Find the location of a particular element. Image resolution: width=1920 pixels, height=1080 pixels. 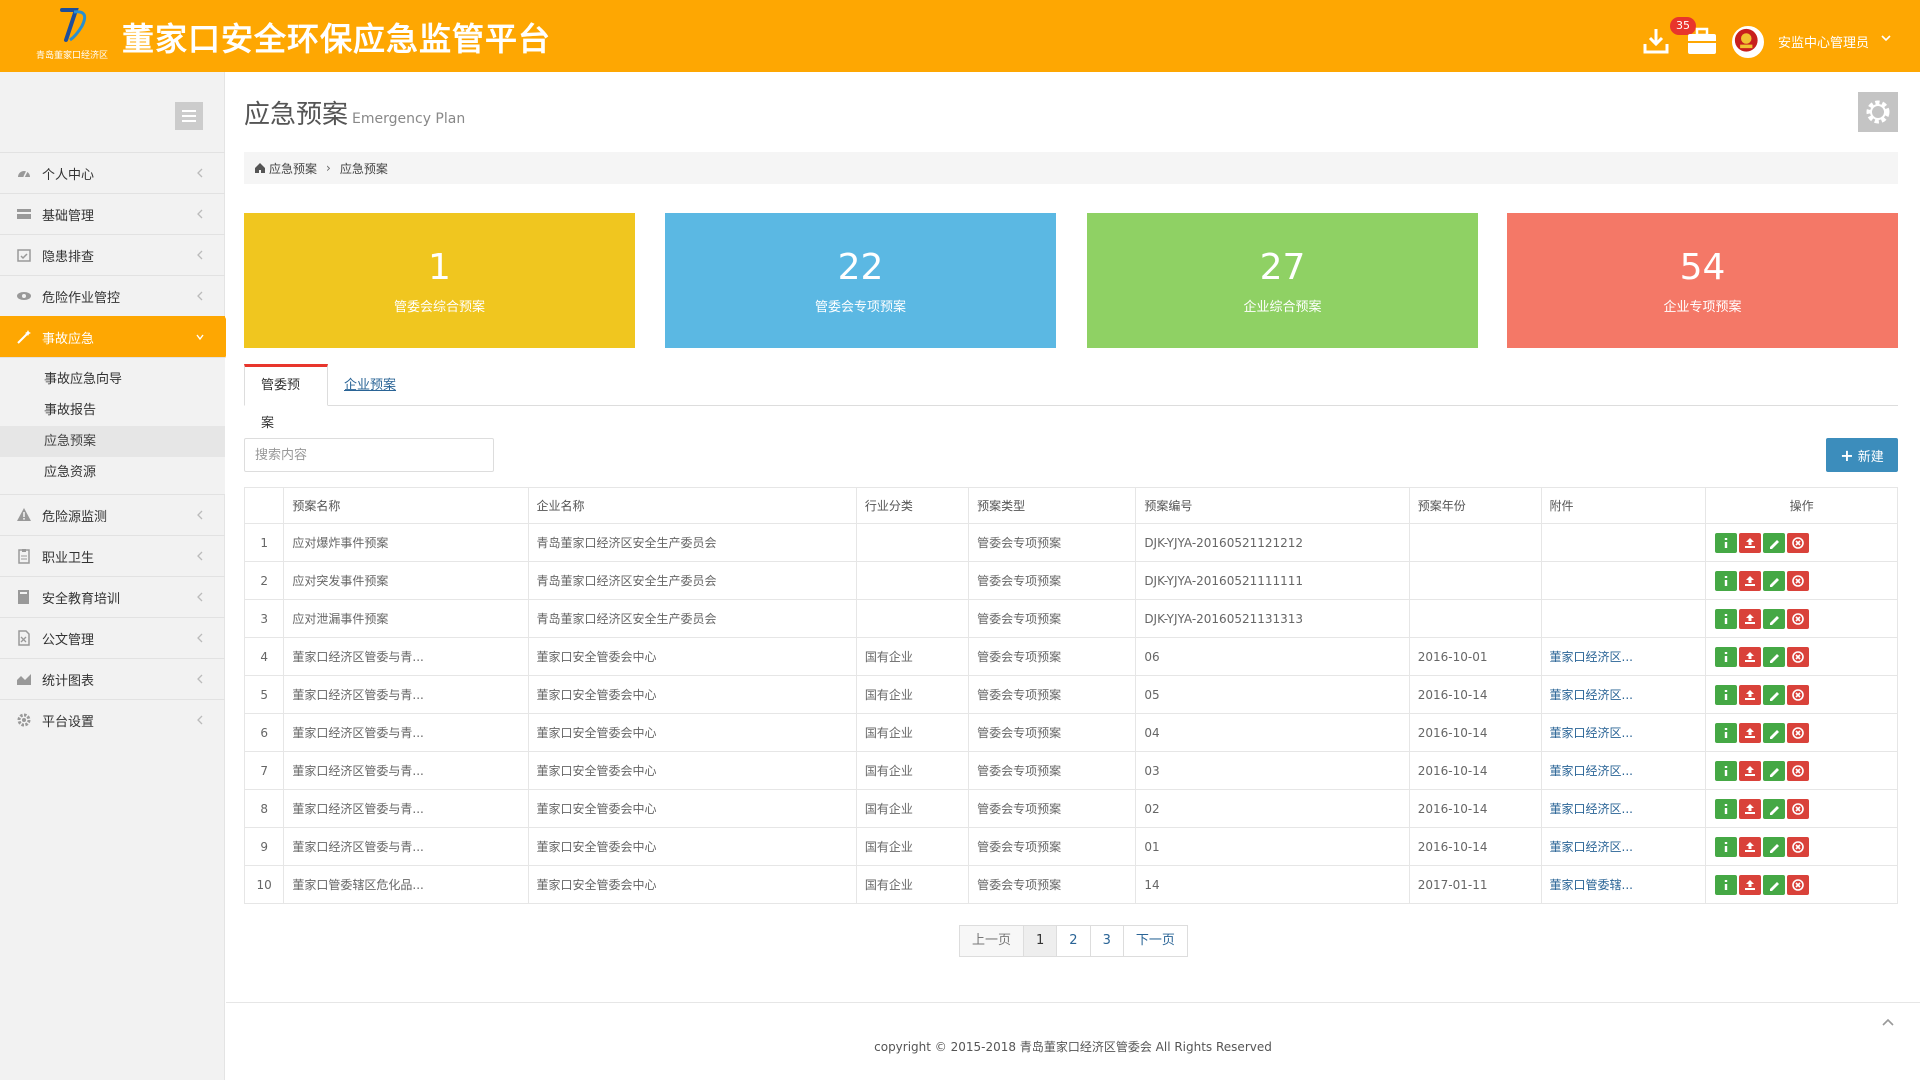

sidebar-item-basic-management: 基础管理 is located at coordinates (112, 213).